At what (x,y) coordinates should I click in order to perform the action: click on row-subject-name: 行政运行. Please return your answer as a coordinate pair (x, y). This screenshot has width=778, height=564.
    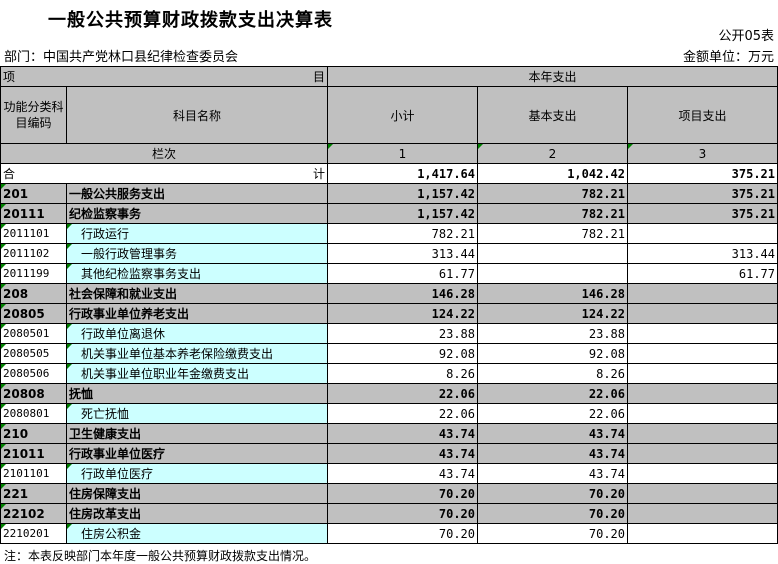
    Looking at the image, I should click on (197, 233).